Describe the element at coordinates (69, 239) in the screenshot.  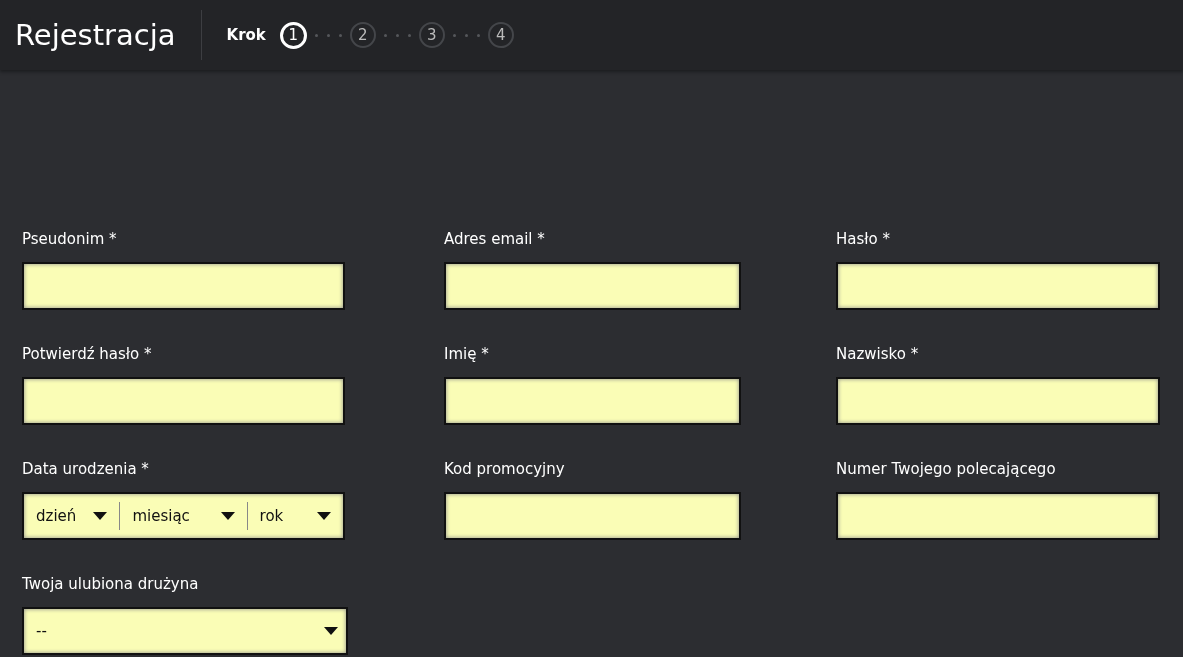
I see `field-label: Pseudonim *` at that location.